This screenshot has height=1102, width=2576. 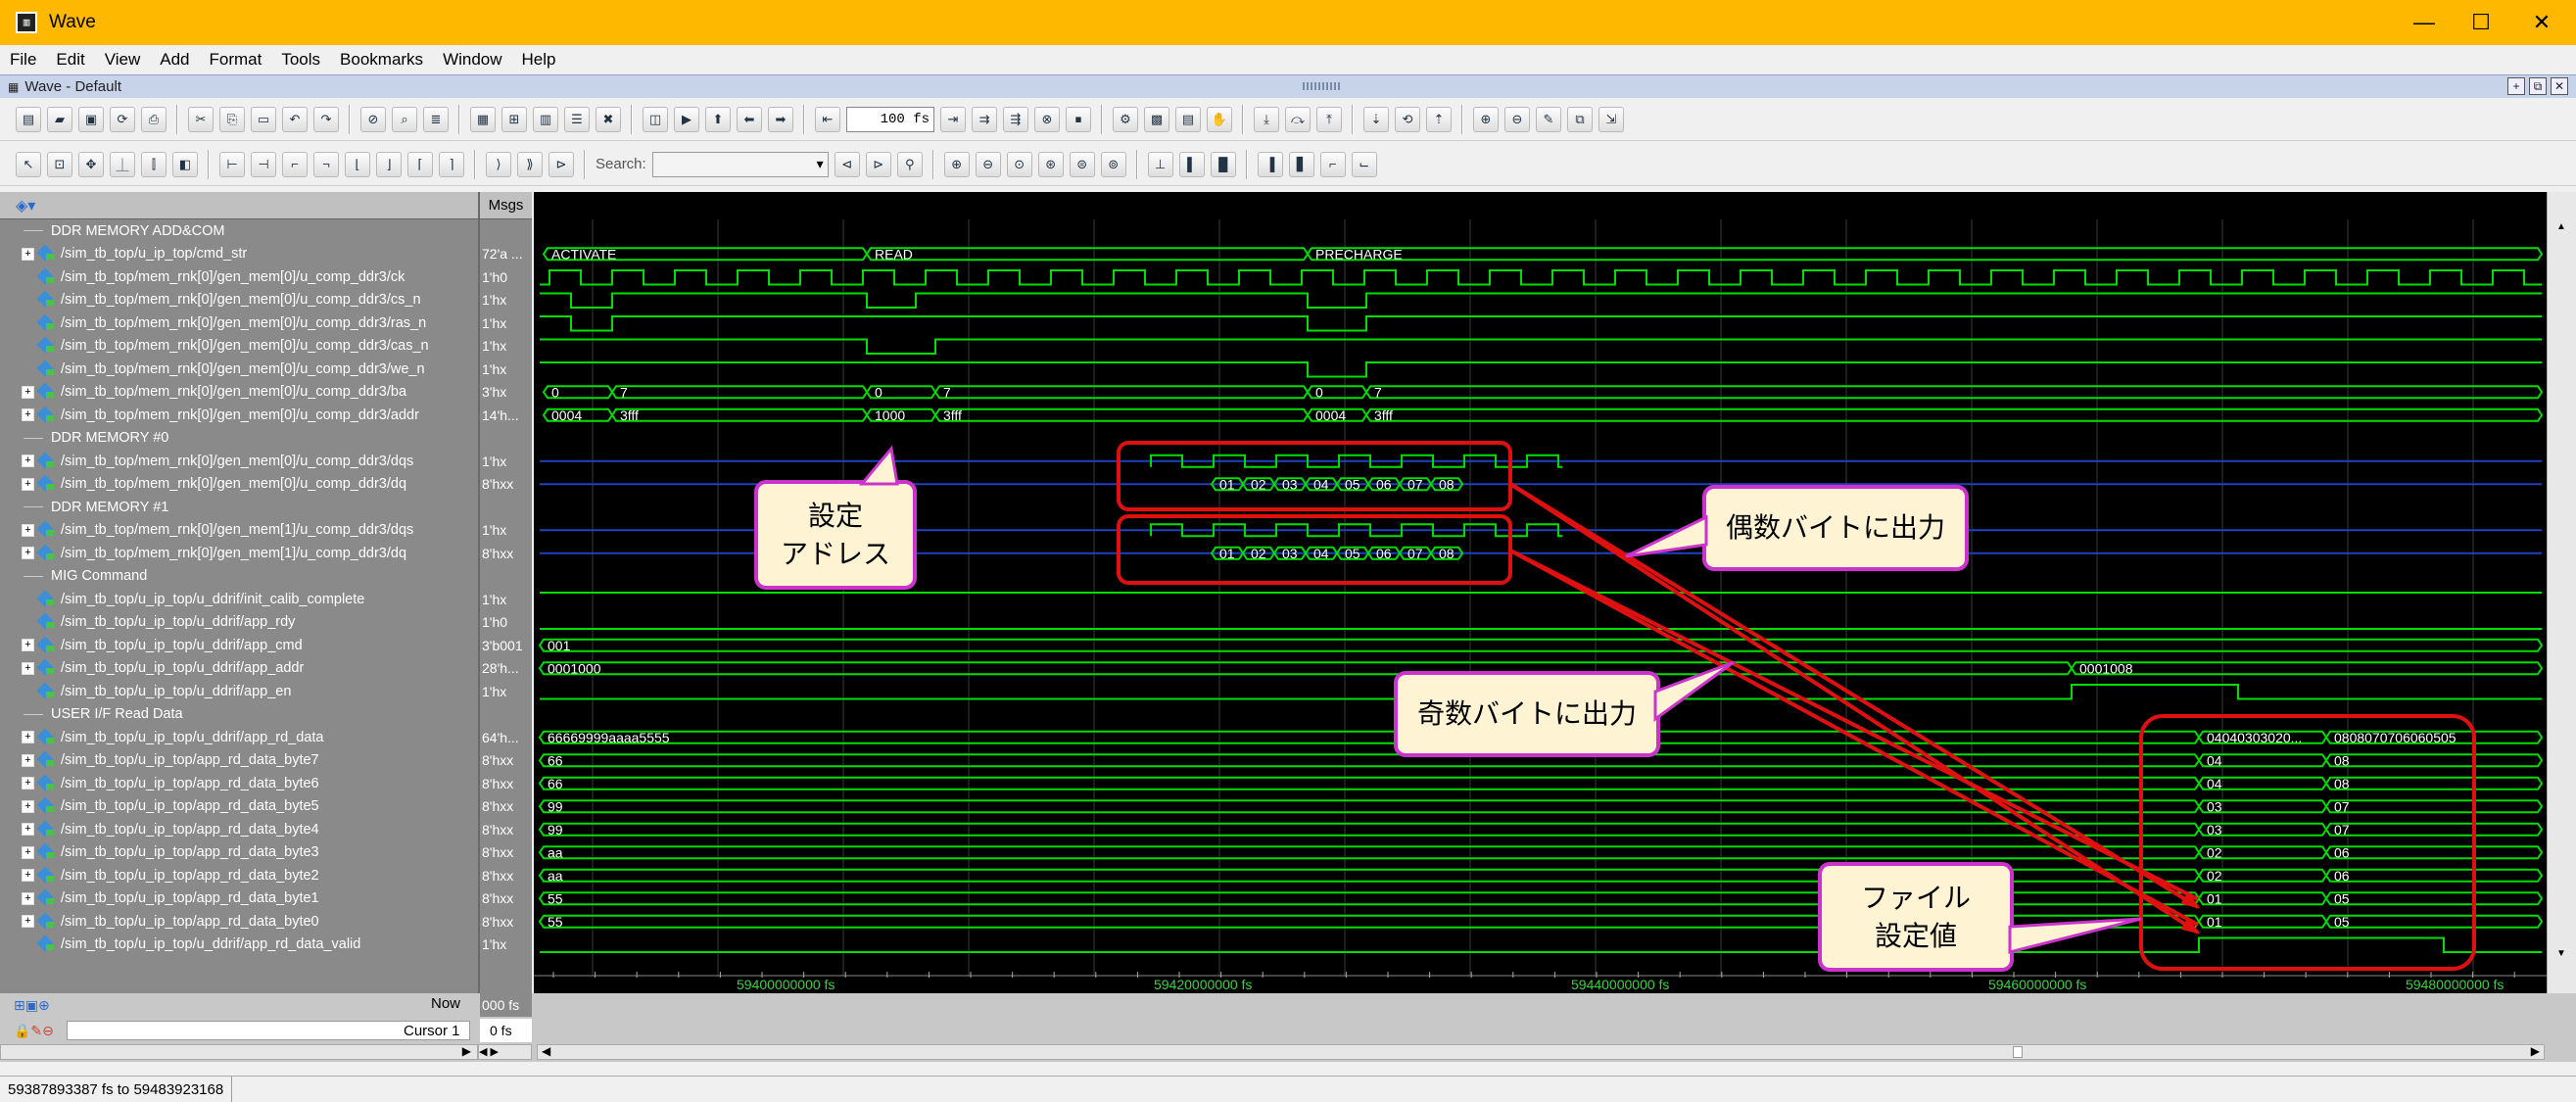 I want to click on signal-row: + /sim_tb_top/u_ip_top/app_rd_data_byte2, so click(x=239, y=875).